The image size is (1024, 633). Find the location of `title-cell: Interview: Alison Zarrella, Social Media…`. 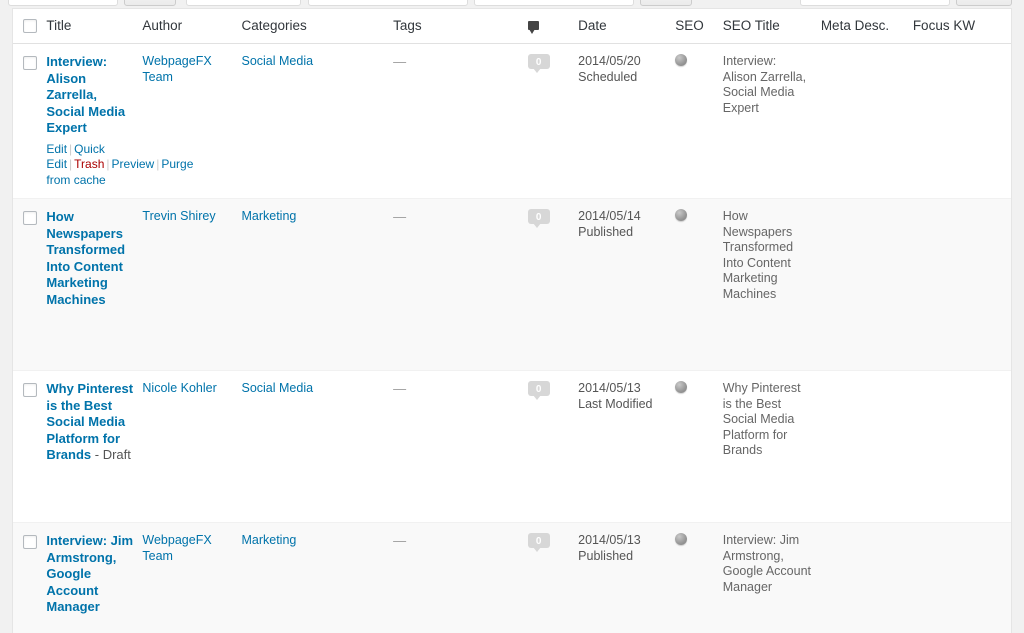

title-cell: Interview: Alison Zarrella, Social Media… is located at coordinates (119, 121).